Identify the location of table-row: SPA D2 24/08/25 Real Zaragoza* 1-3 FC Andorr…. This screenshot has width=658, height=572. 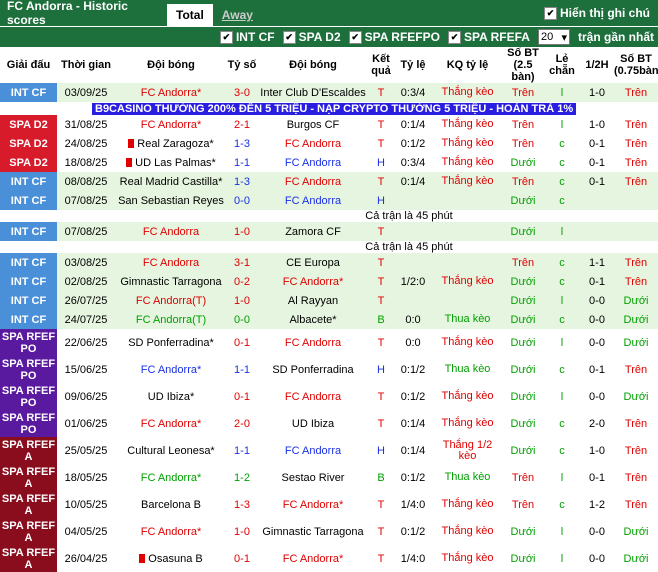
(329, 143).